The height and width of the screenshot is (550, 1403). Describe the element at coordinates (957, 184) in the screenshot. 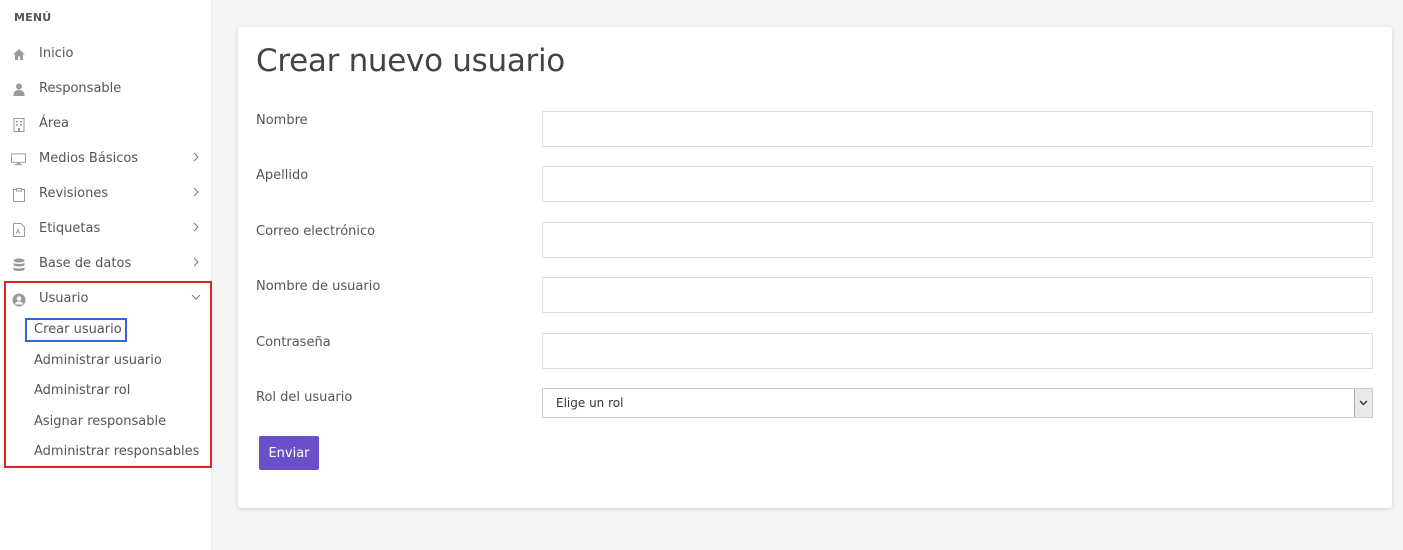

I see `apellido-field` at that location.